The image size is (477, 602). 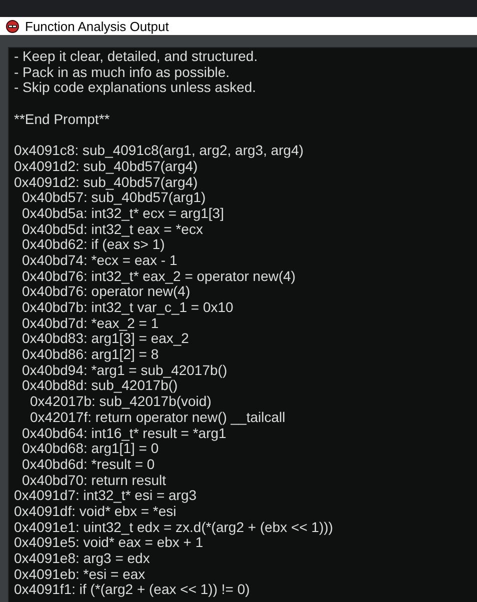 What do you see at coordinates (159, 151) in the screenshot?
I see `trace-line: 0x4091c8: sub_4091c8(arg1, arg2, arg3, arg4)` at bounding box center [159, 151].